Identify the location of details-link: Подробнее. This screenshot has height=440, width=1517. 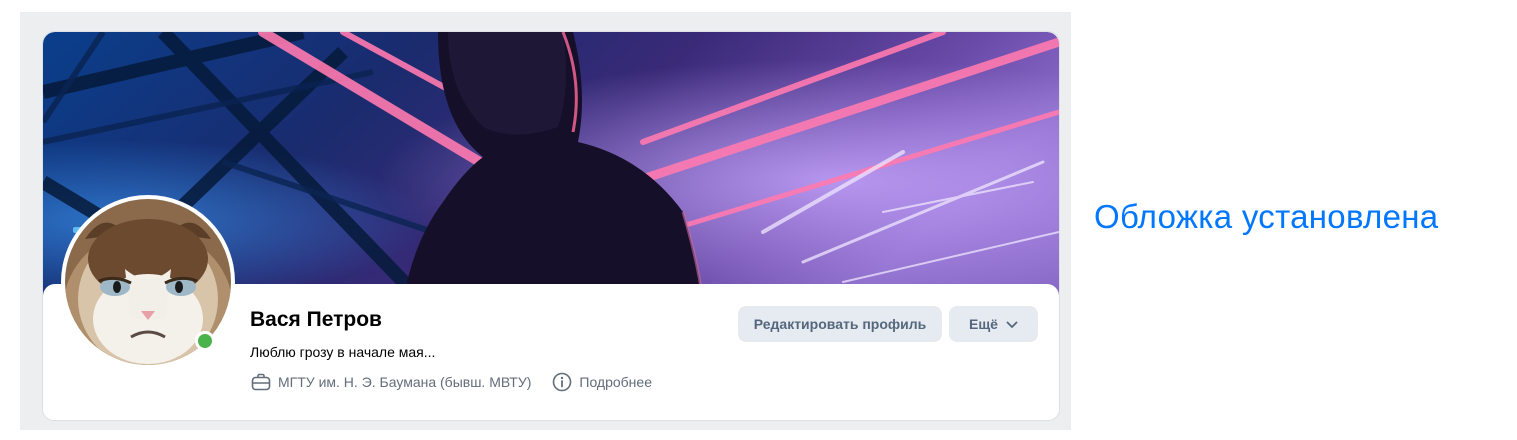
(615, 382).